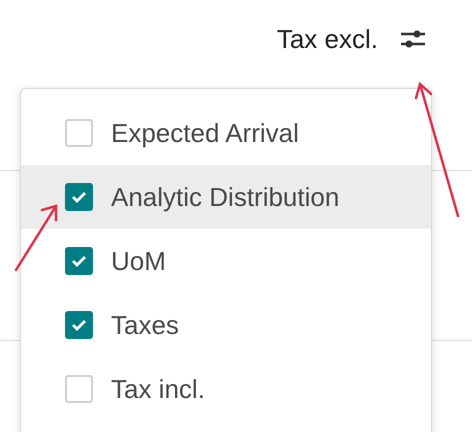  What do you see at coordinates (226, 133) in the screenshot?
I see `menu-item: Expected Arrival` at bounding box center [226, 133].